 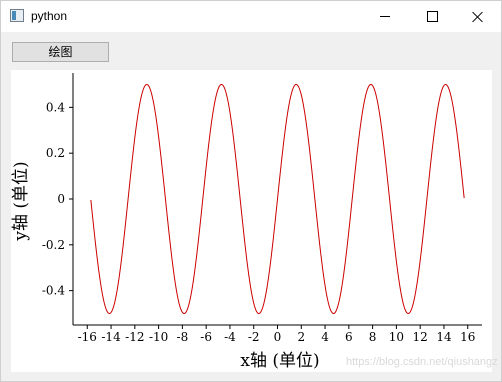 What do you see at coordinates (254, 337) in the screenshot?
I see `x-tick-label: -2` at bounding box center [254, 337].